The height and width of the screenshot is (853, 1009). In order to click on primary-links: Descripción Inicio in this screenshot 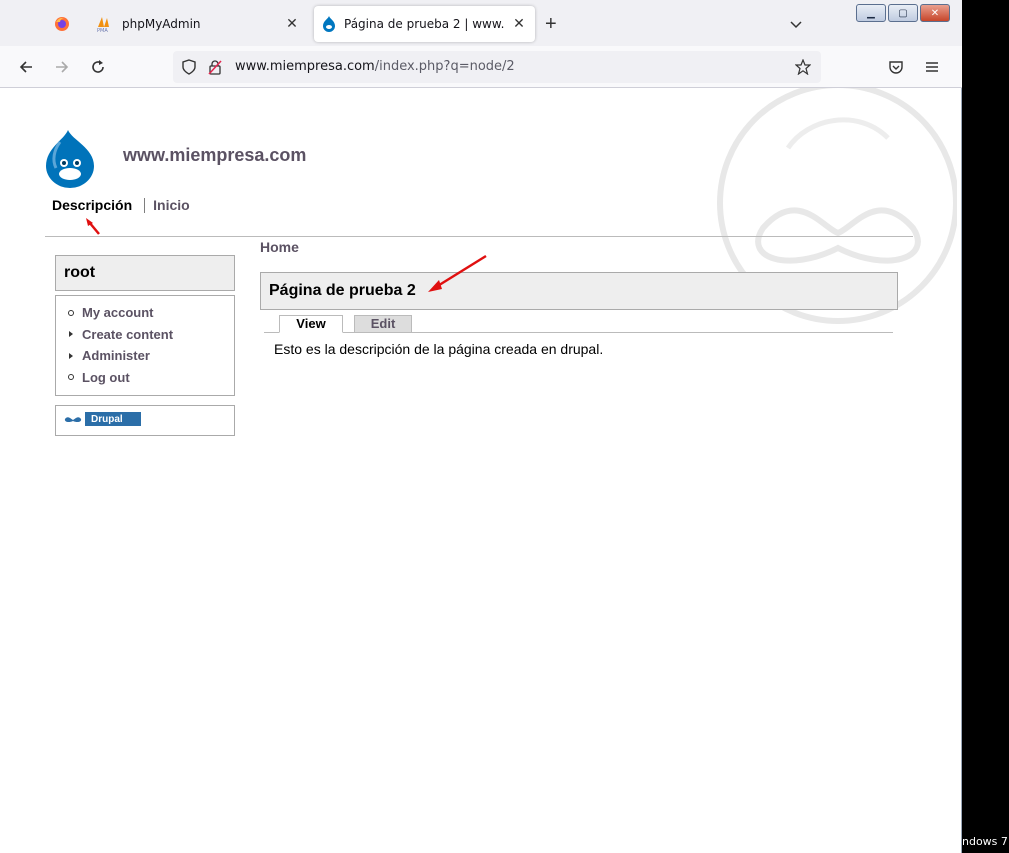, I will do `click(121, 205)`.